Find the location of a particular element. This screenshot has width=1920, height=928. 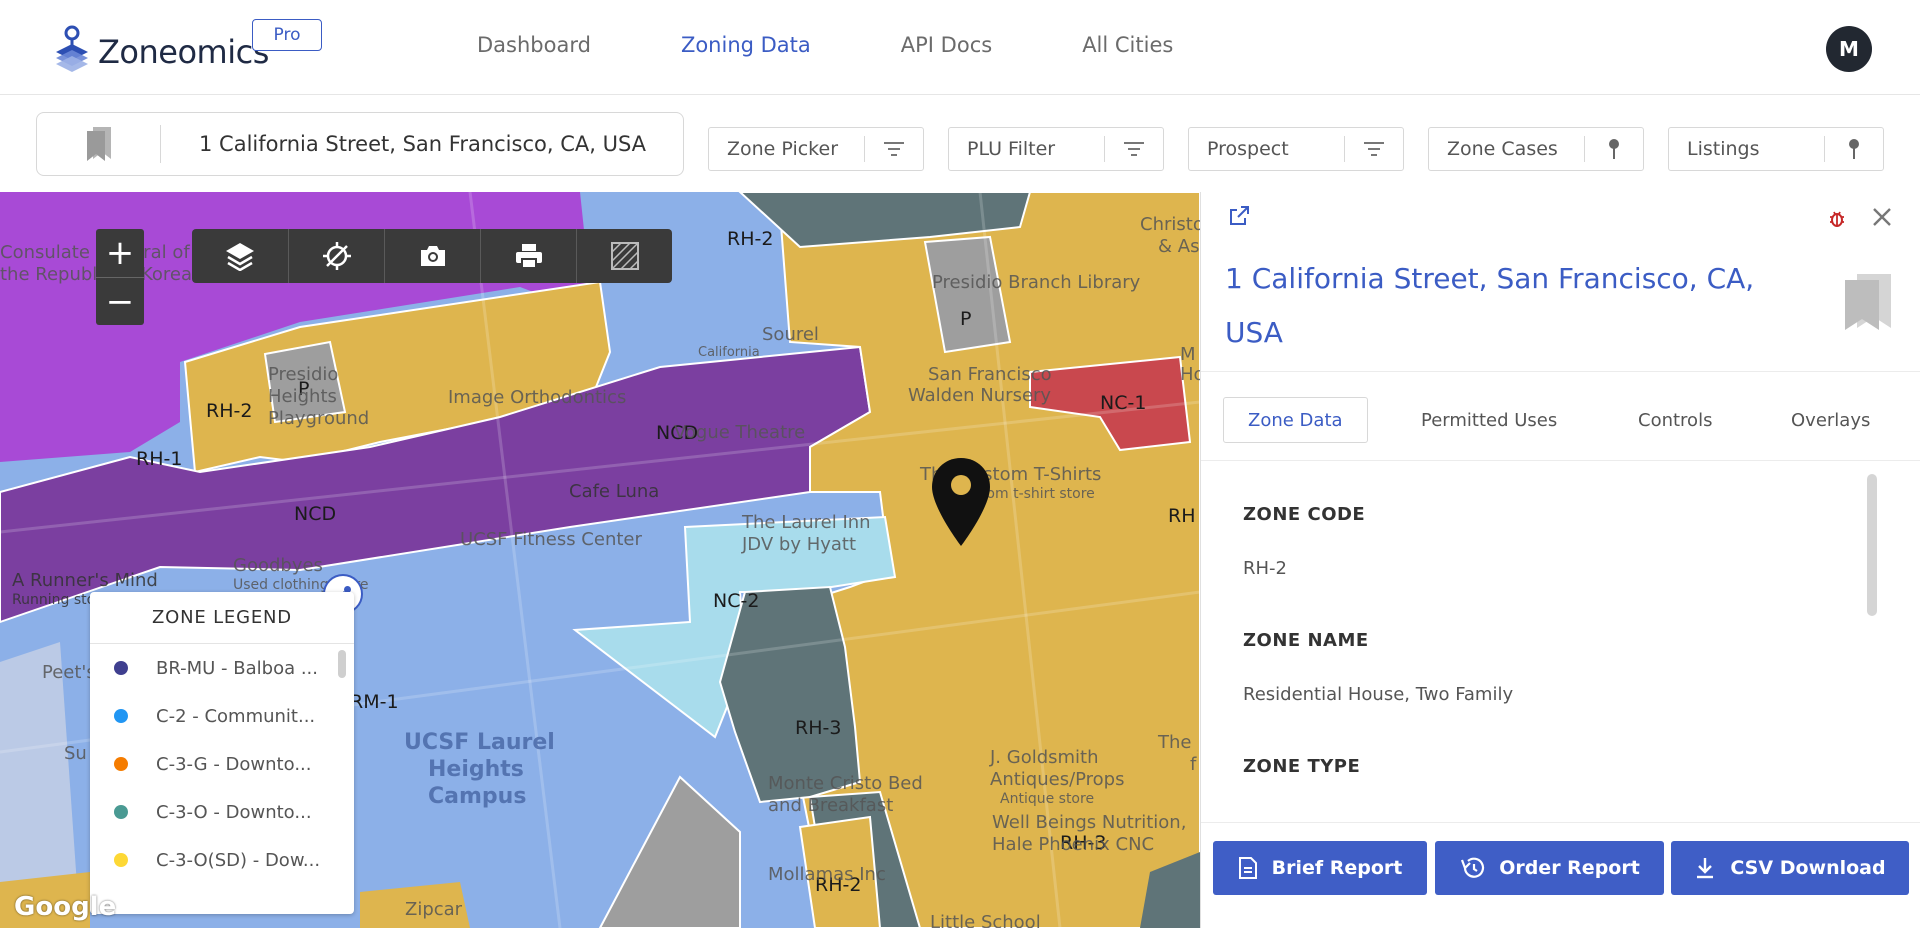

poi-label: Vogue Theatre is located at coordinates (740, 432).